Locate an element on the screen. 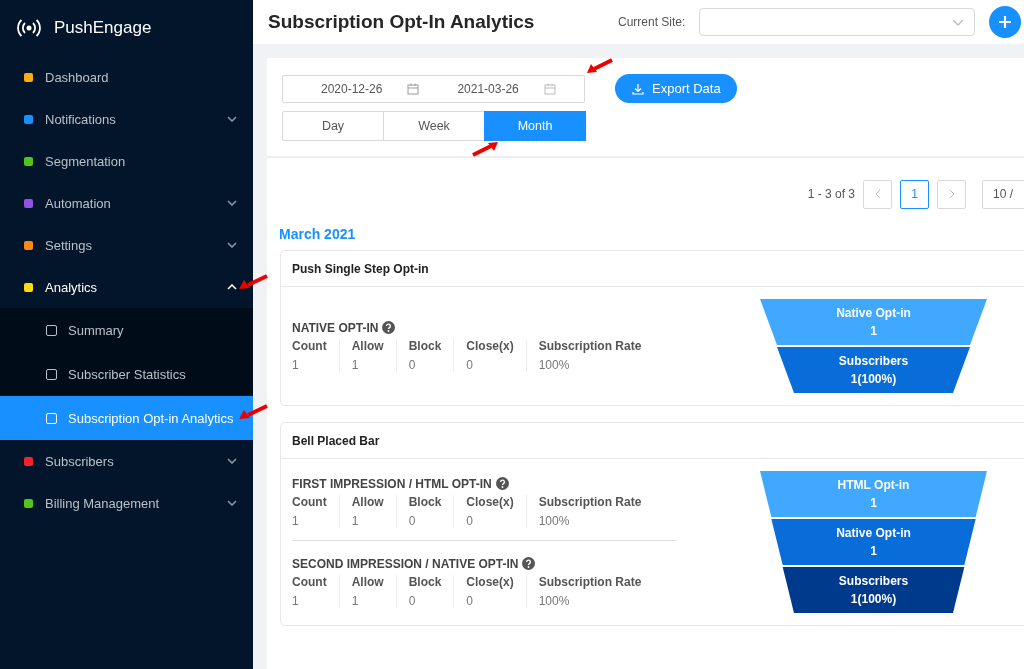  start-date: 2020-12-26 is located at coordinates (352, 88).